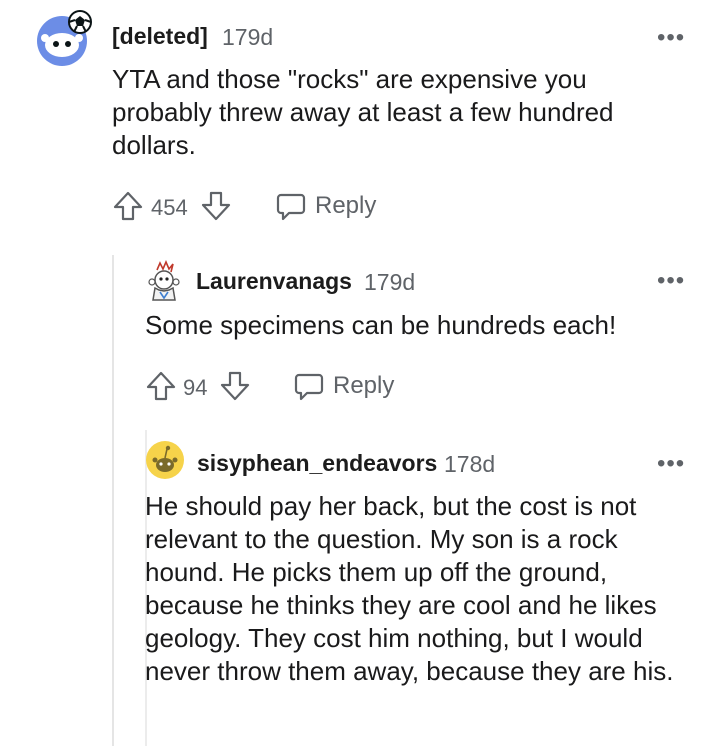 This screenshot has height=746, width=720. I want to click on comment-author: sisyphean_endeavors, so click(317, 463).